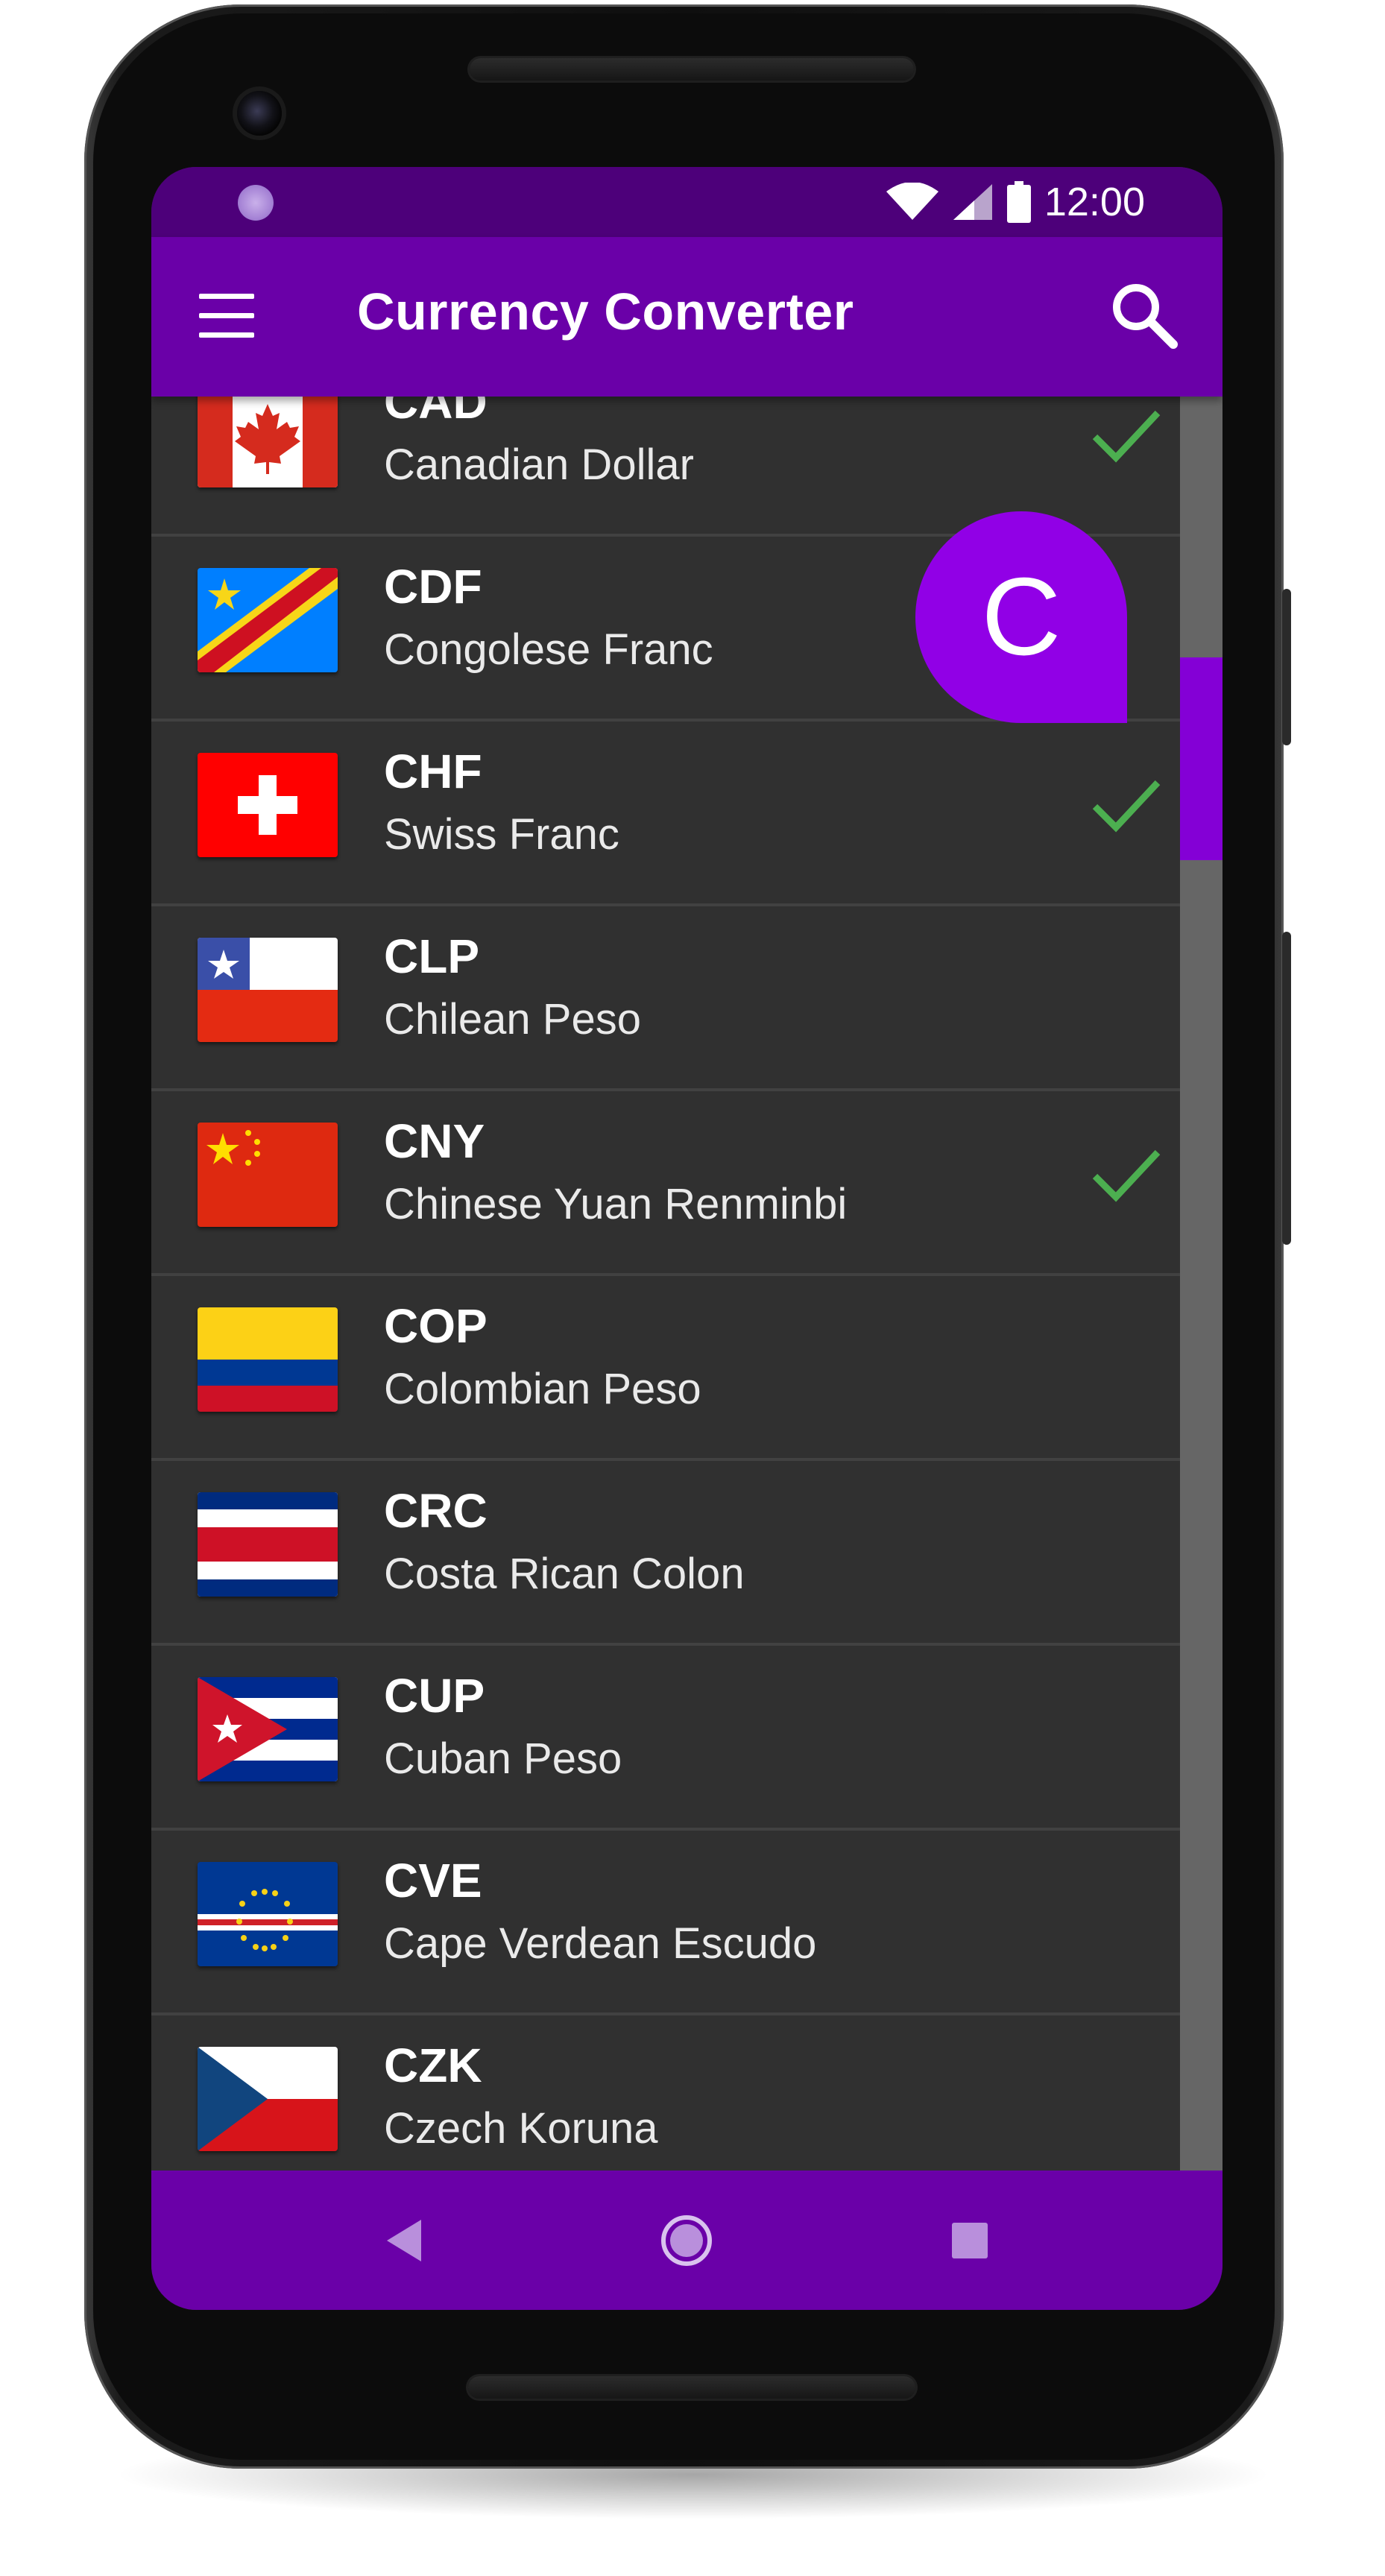 This screenshot has width=1385, height=2576. What do you see at coordinates (435, 1696) in the screenshot?
I see `currency-code: CUP` at bounding box center [435, 1696].